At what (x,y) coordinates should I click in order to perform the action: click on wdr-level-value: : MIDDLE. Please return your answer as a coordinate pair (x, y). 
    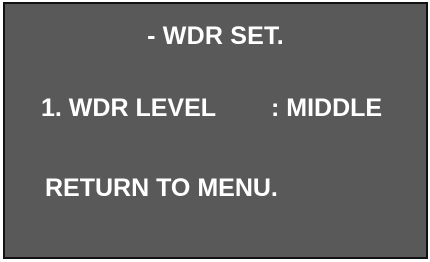
    Looking at the image, I should click on (326, 108).